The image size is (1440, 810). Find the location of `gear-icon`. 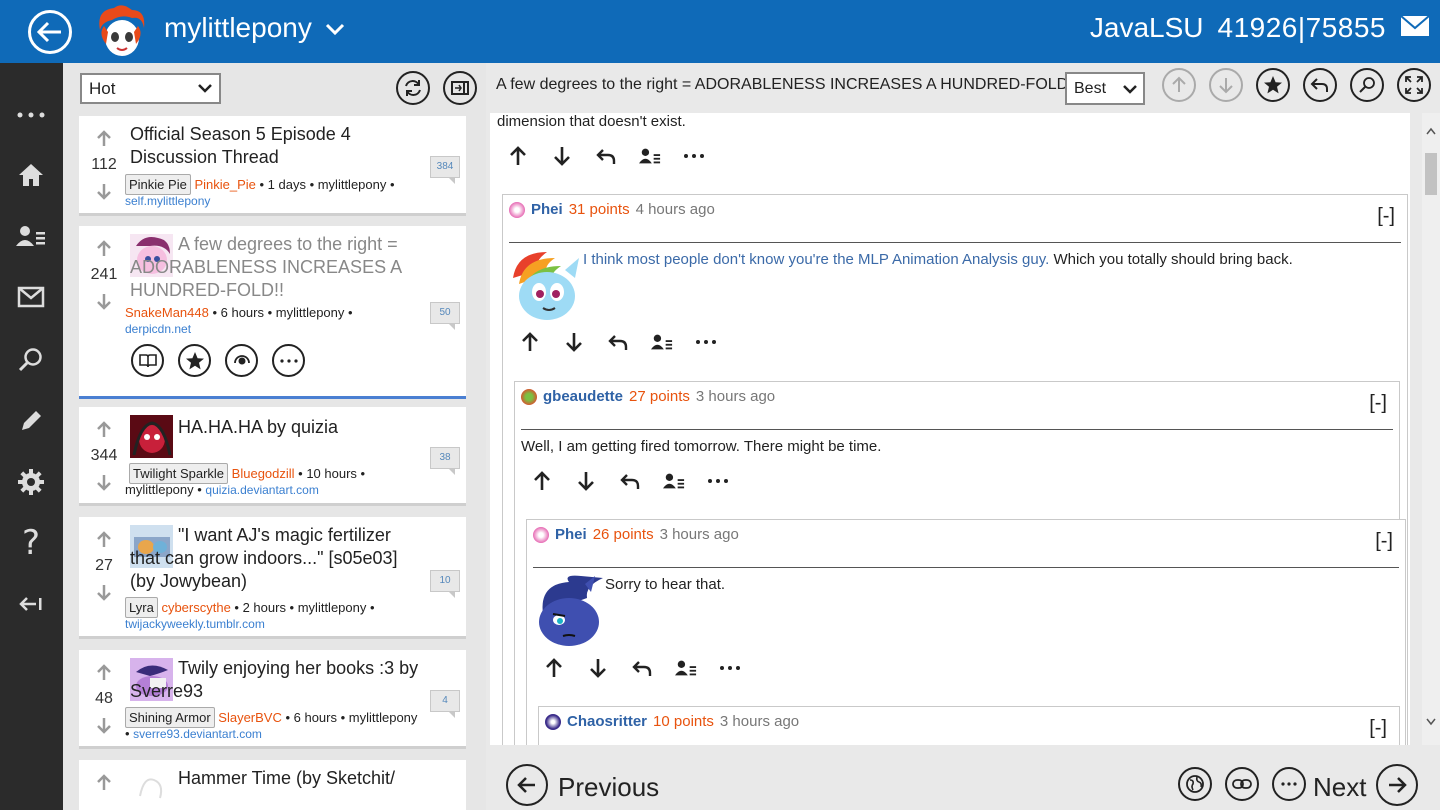

gear-icon is located at coordinates (31, 482).